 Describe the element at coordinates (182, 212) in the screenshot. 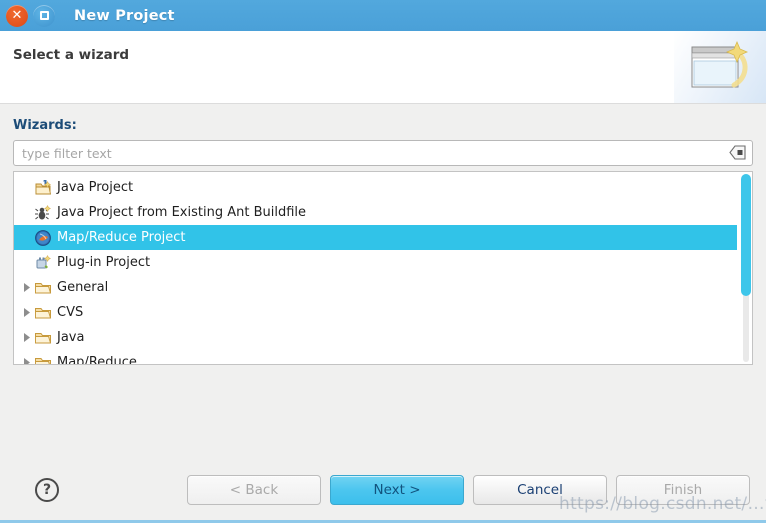

I see `list-item-label: Java Project from Existing Ant Buildfile` at that location.